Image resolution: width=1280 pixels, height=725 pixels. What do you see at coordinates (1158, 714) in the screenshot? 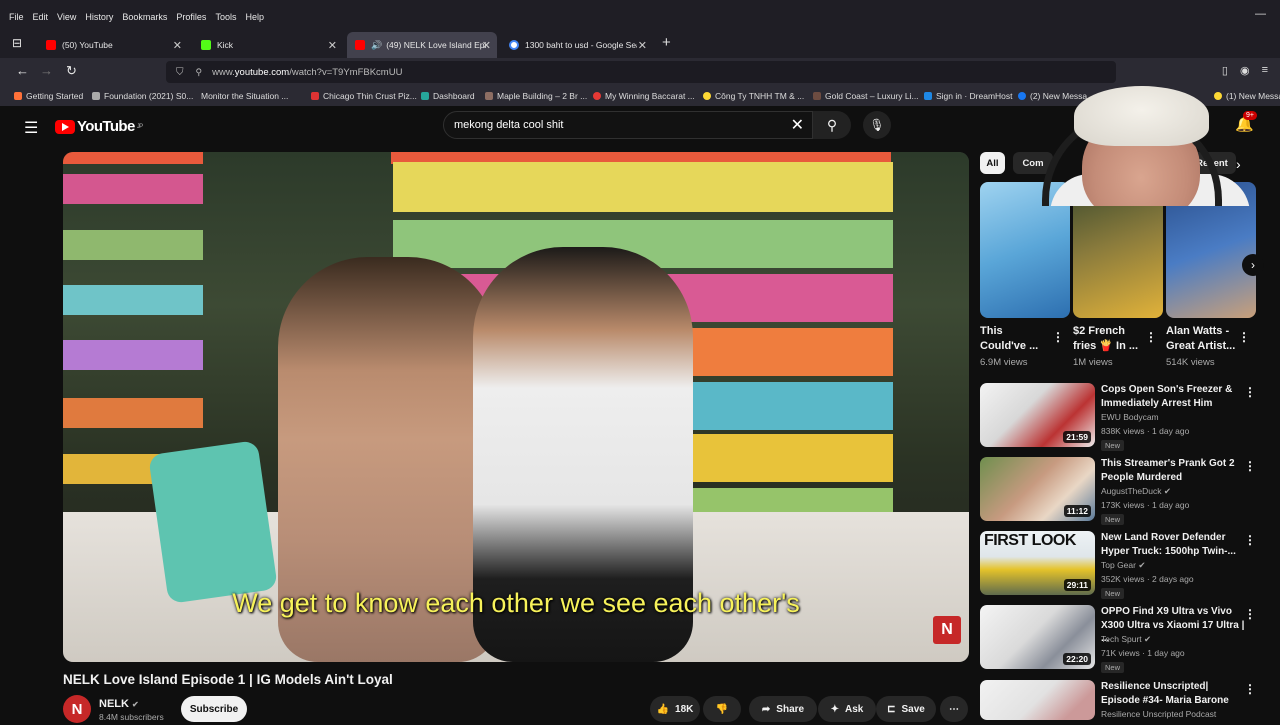
I see `channel-name: Resilience Unscripted Podcast` at bounding box center [1158, 714].